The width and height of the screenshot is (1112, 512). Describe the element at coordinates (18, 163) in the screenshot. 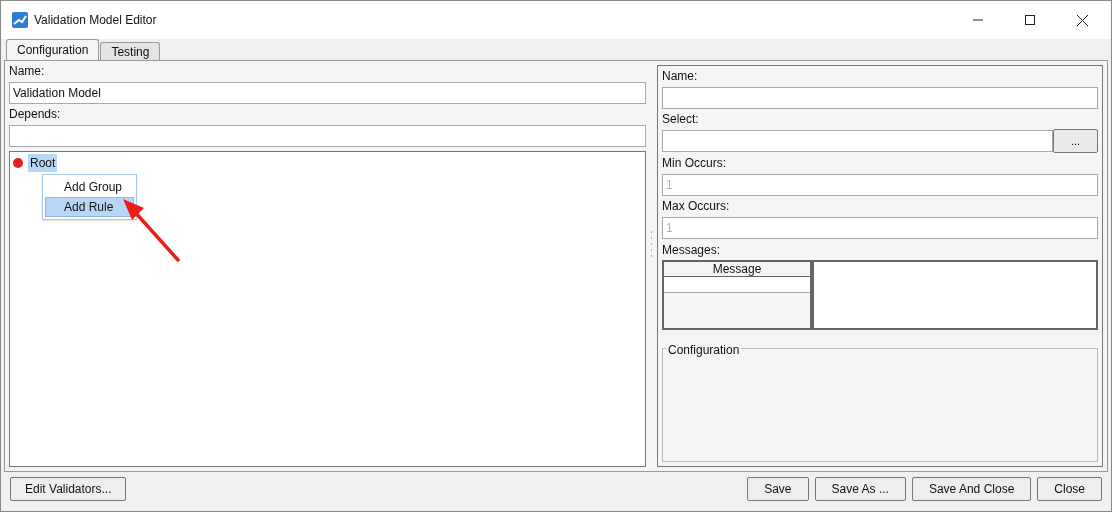

I see `status-dot-icon` at that location.